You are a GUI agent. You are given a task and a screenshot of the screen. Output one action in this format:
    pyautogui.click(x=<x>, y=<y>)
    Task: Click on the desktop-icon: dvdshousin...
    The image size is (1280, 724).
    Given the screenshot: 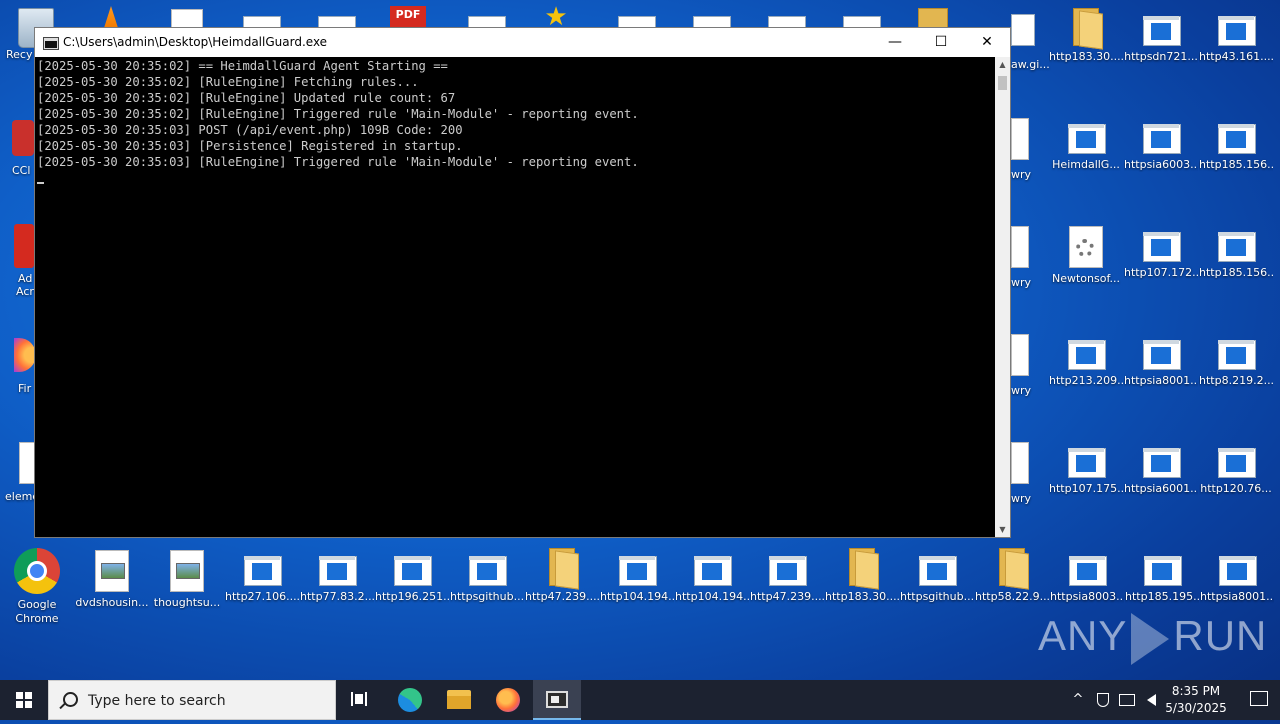 What is the action you would take?
    pyautogui.click(x=112, y=580)
    